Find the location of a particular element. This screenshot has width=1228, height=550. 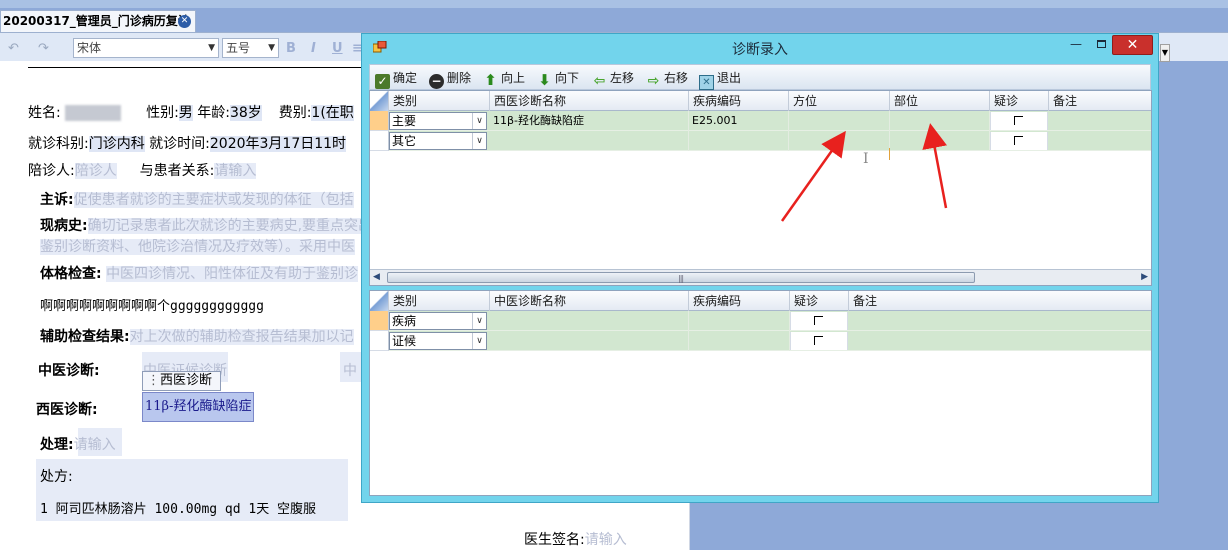

table-row: 其它 ∨ is located at coordinates (760, 141).